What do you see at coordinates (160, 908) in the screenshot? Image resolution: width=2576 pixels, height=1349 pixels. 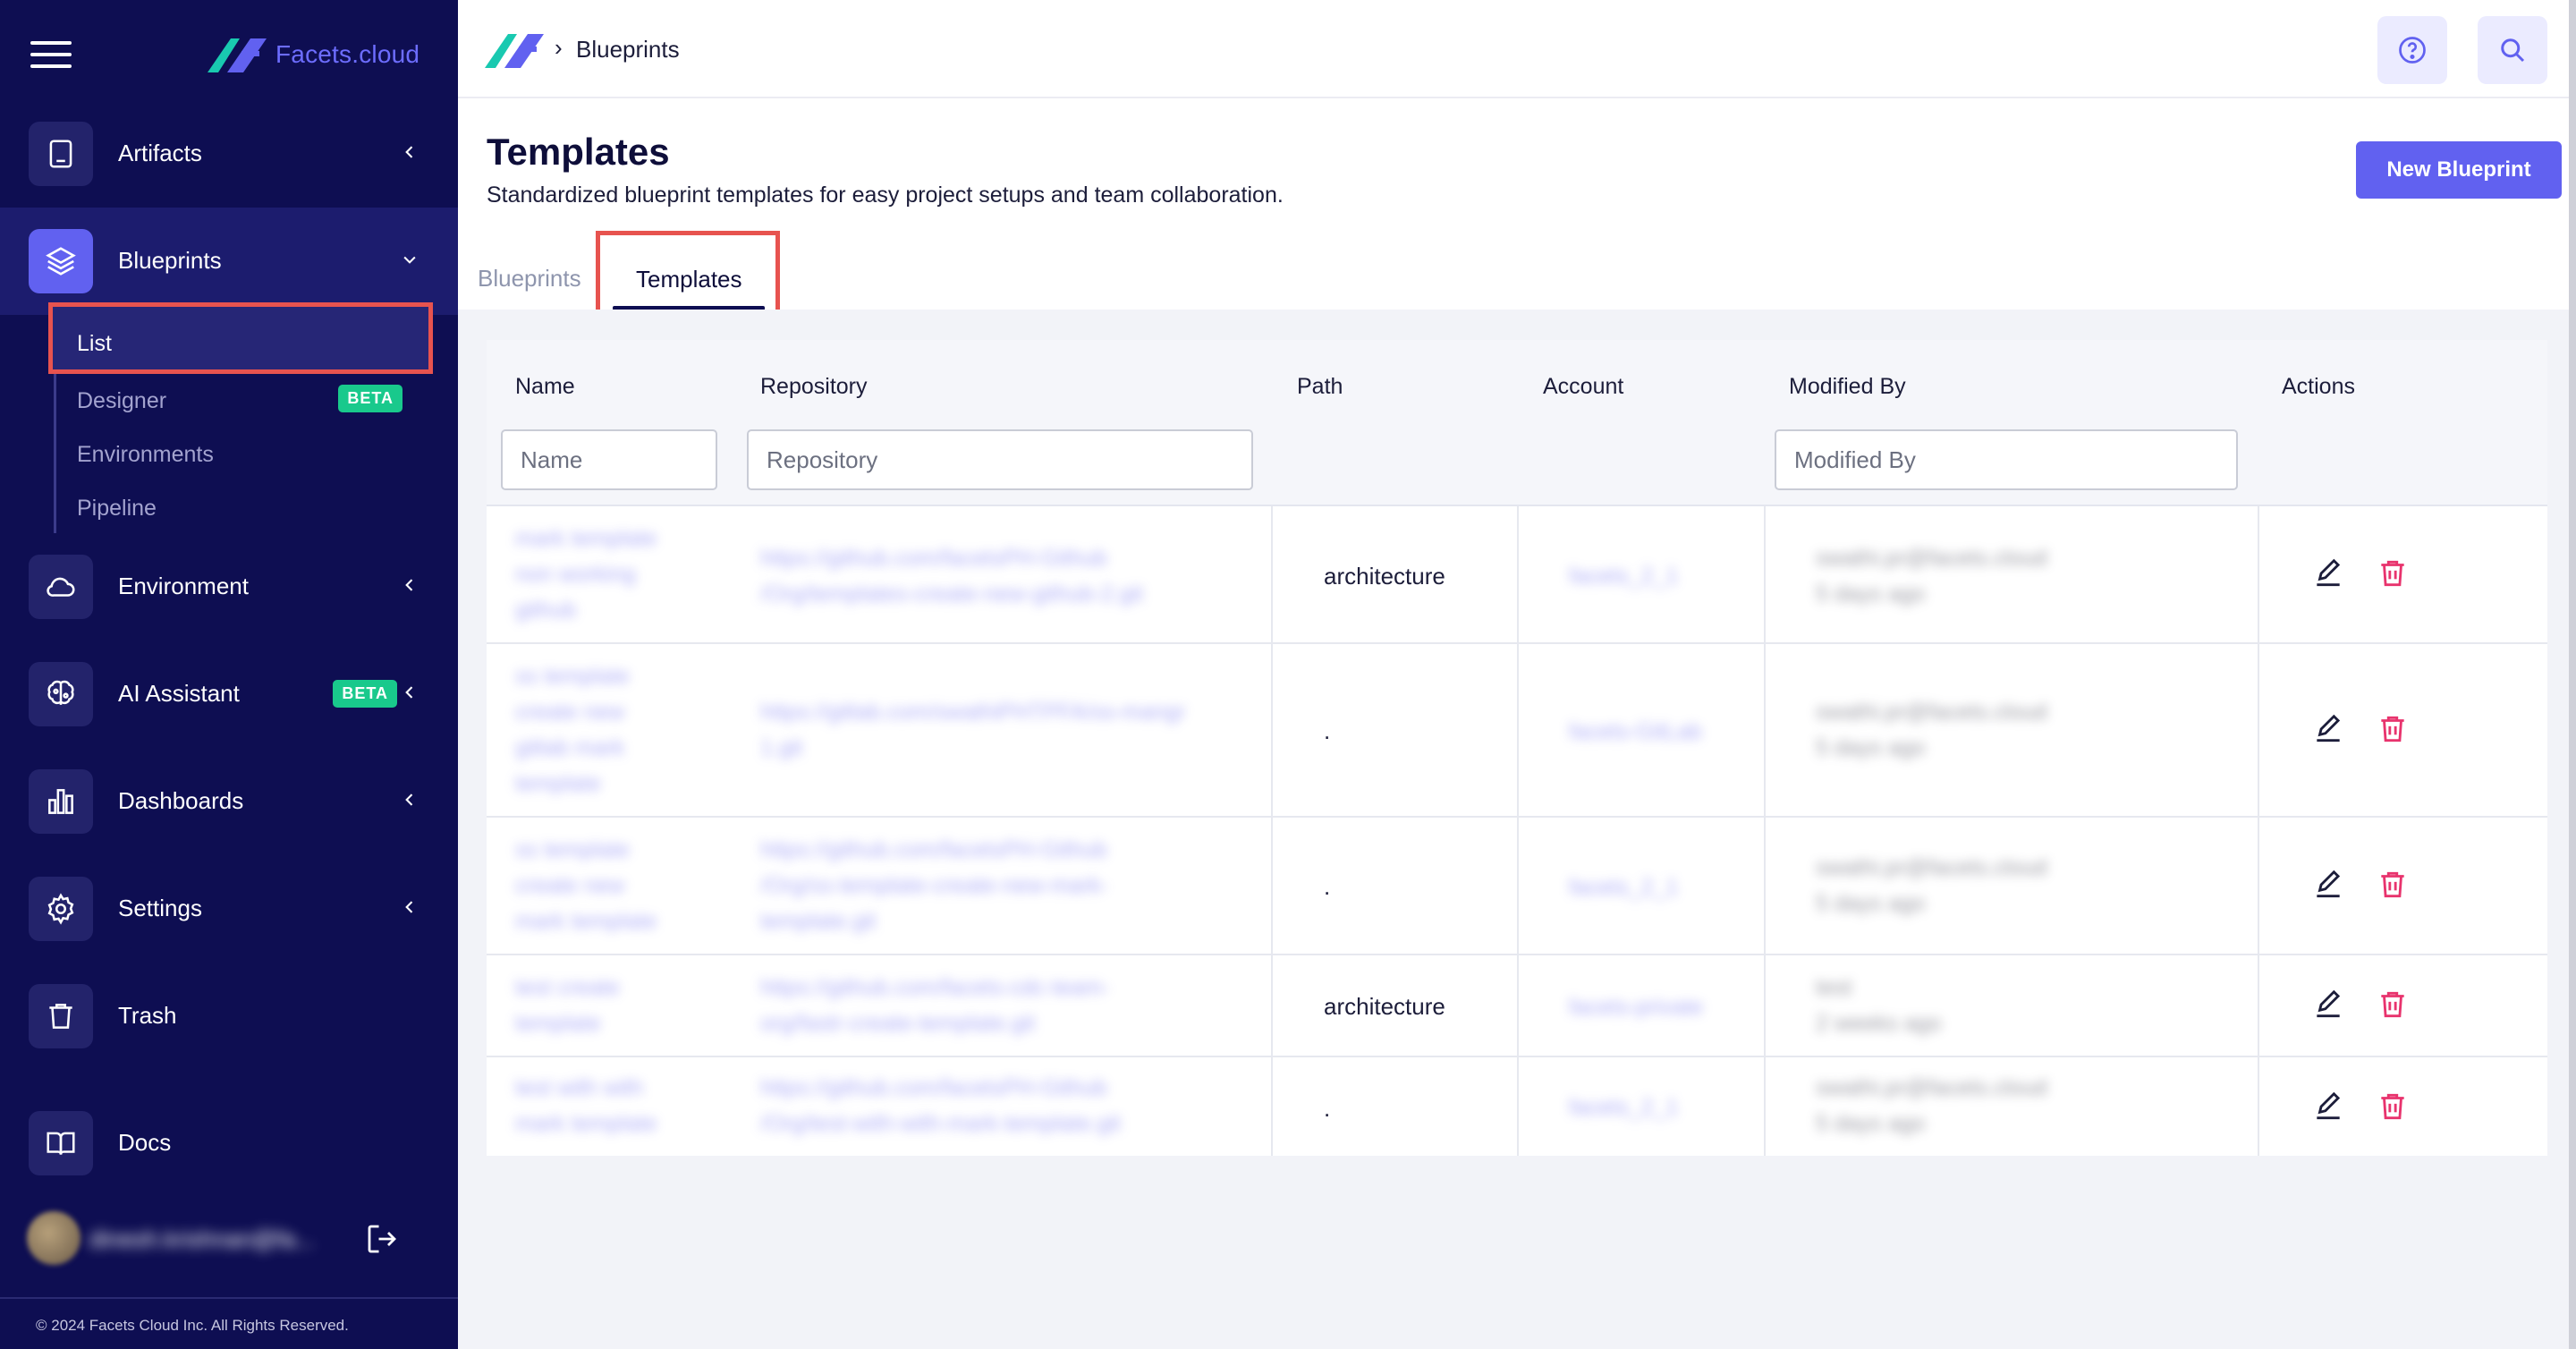 I see `sidebar-item-label: Settings` at bounding box center [160, 908].